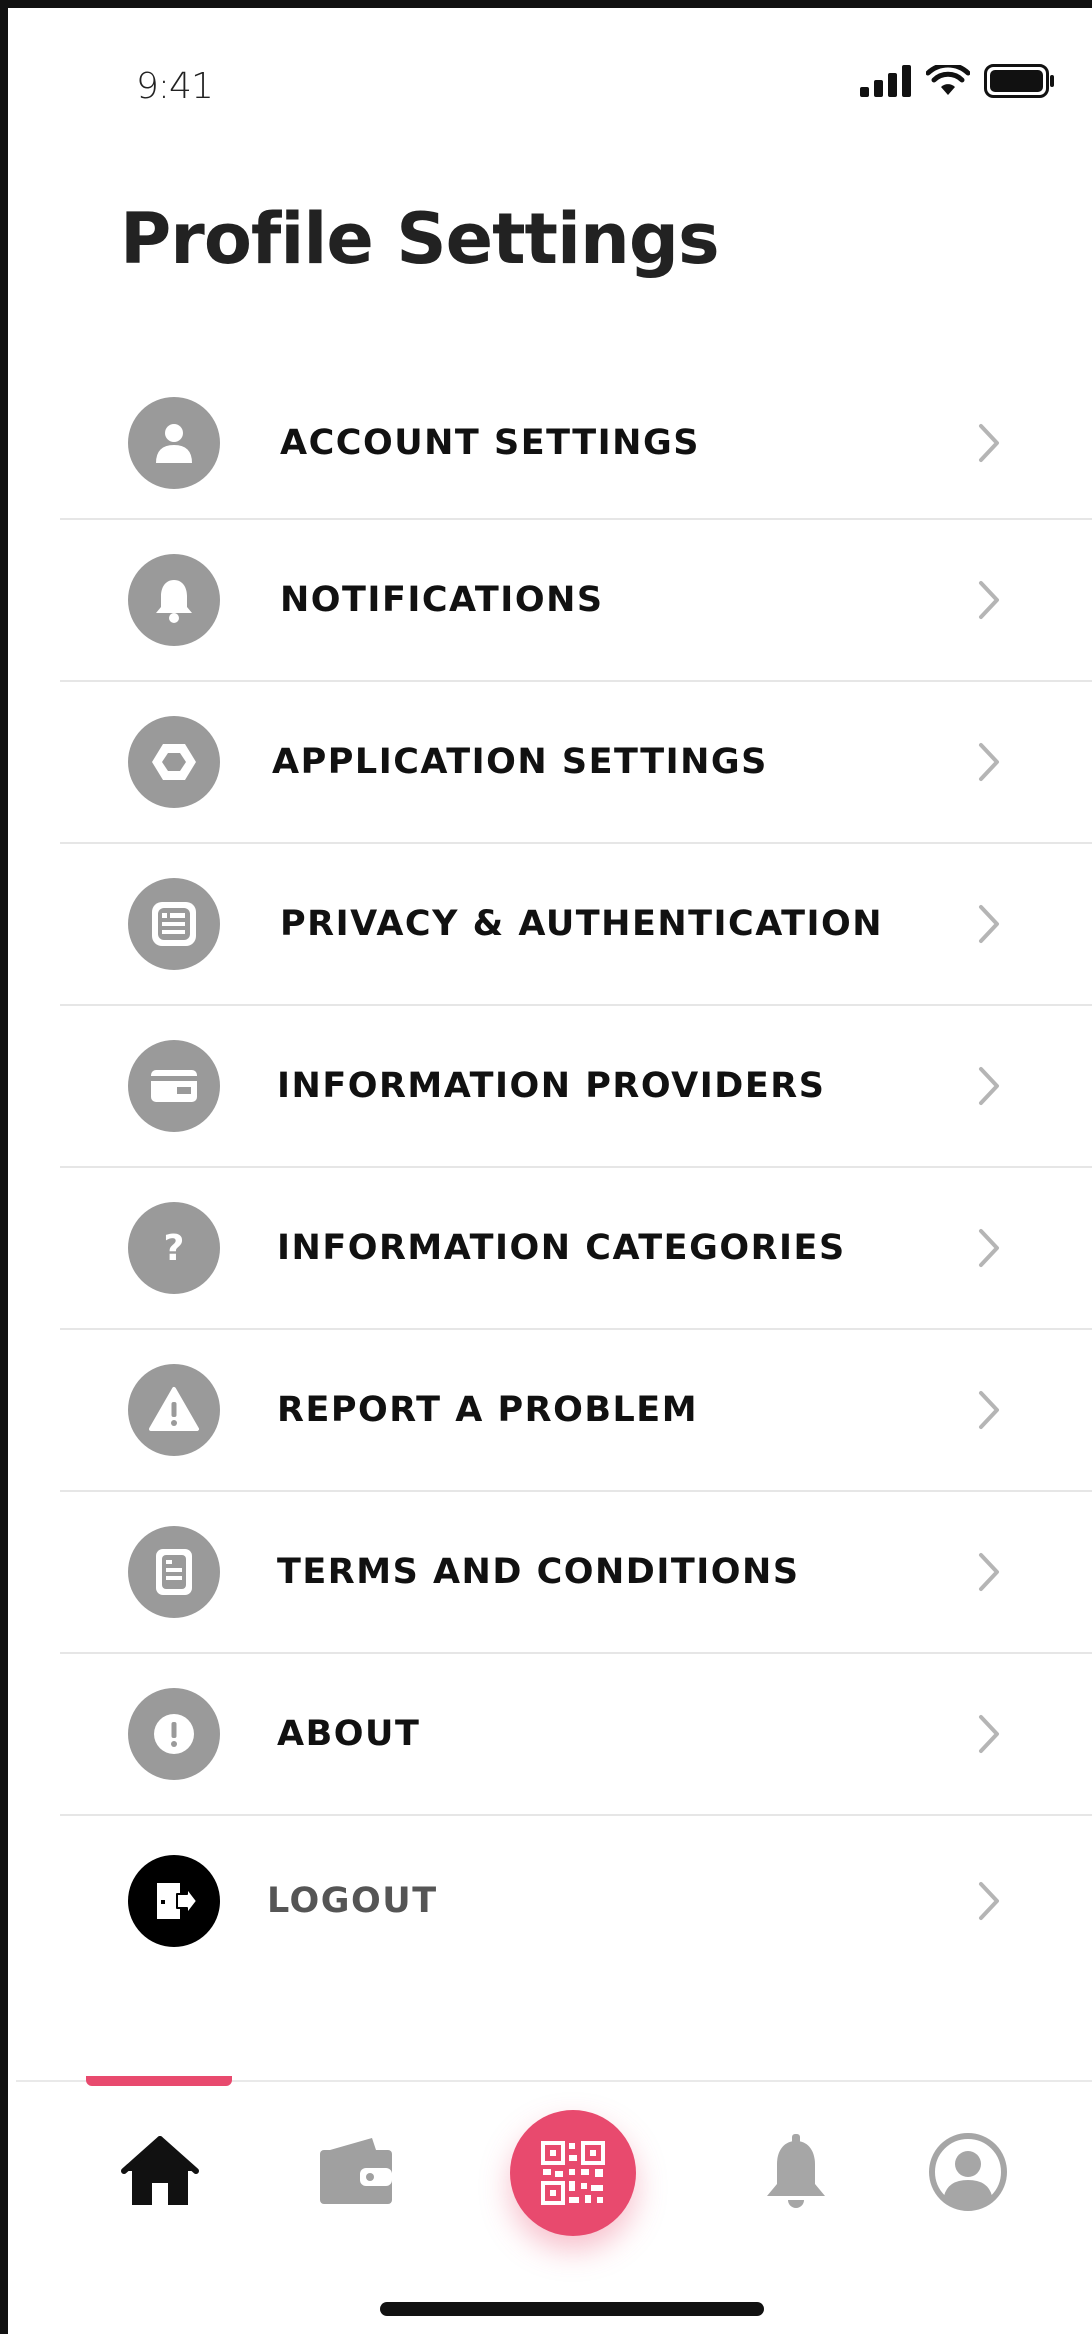 This screenshot has width=1092, height=2344. What do you see at coordinates (948, 80) in the screenshot?
I see `wifi-icon` at bounding box center [948, 80].